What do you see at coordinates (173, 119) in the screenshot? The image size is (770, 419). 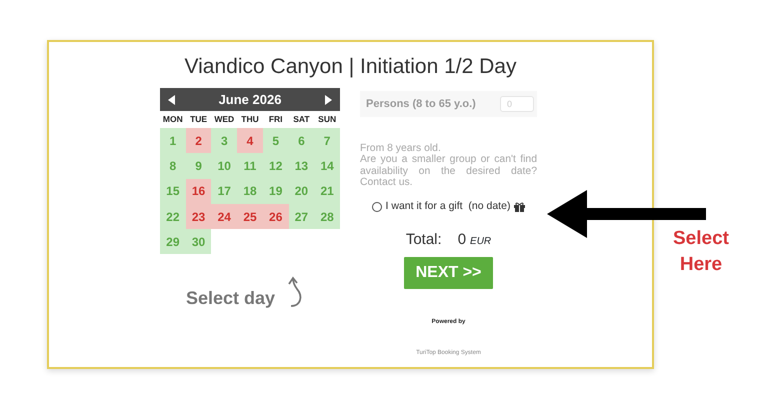 I see `weekday-label: MON` at bounding box center [173, 119].